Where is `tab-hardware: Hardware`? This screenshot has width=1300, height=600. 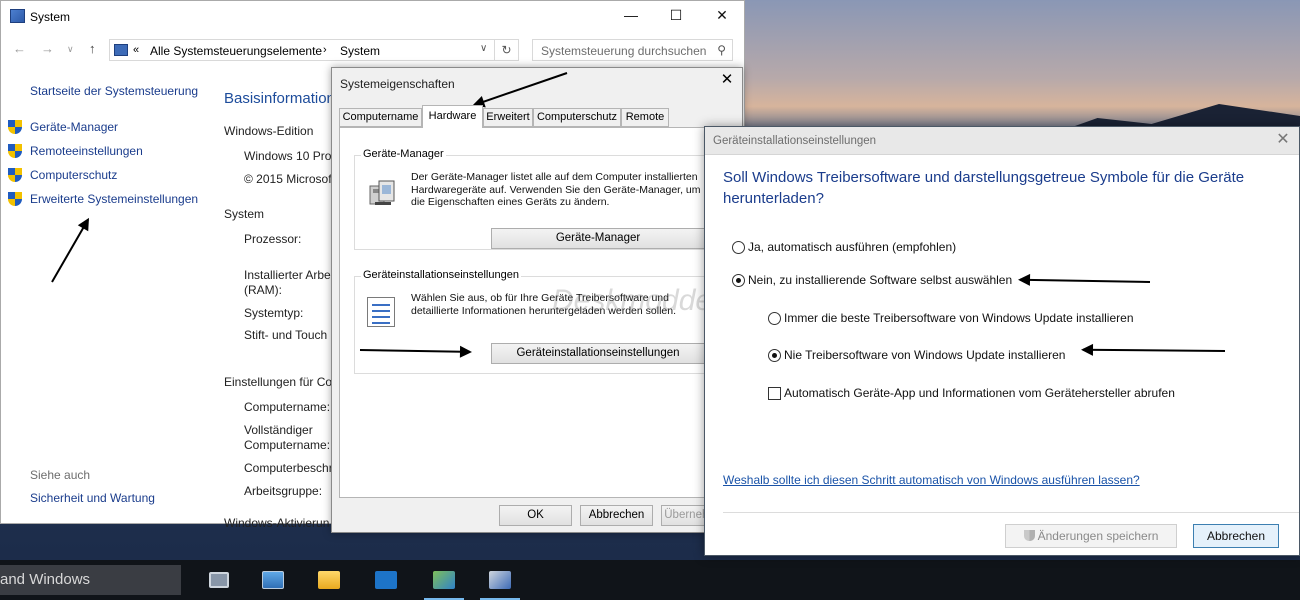 tab-hardware: Hardware is located at coordinates (452, 116).